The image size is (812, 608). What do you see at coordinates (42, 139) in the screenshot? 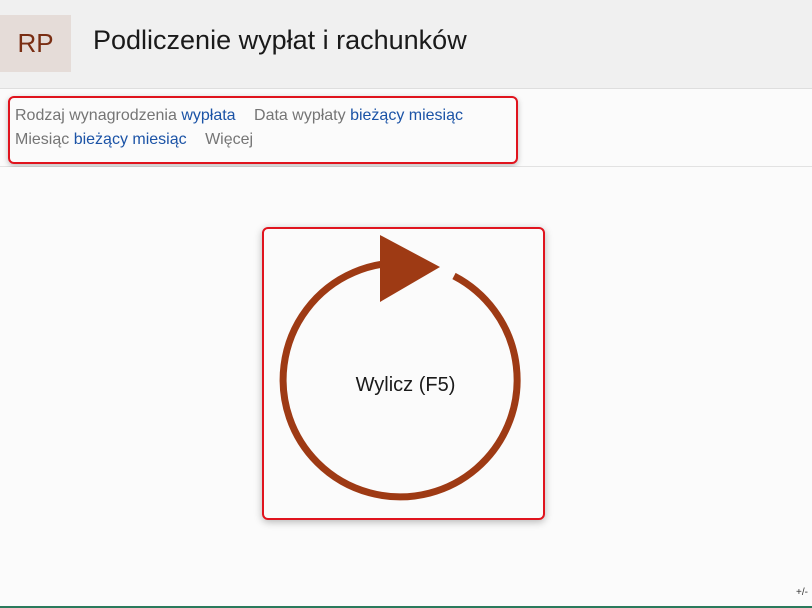
I see `filter-label: Miesiąc` at bounding box center [42, 139].